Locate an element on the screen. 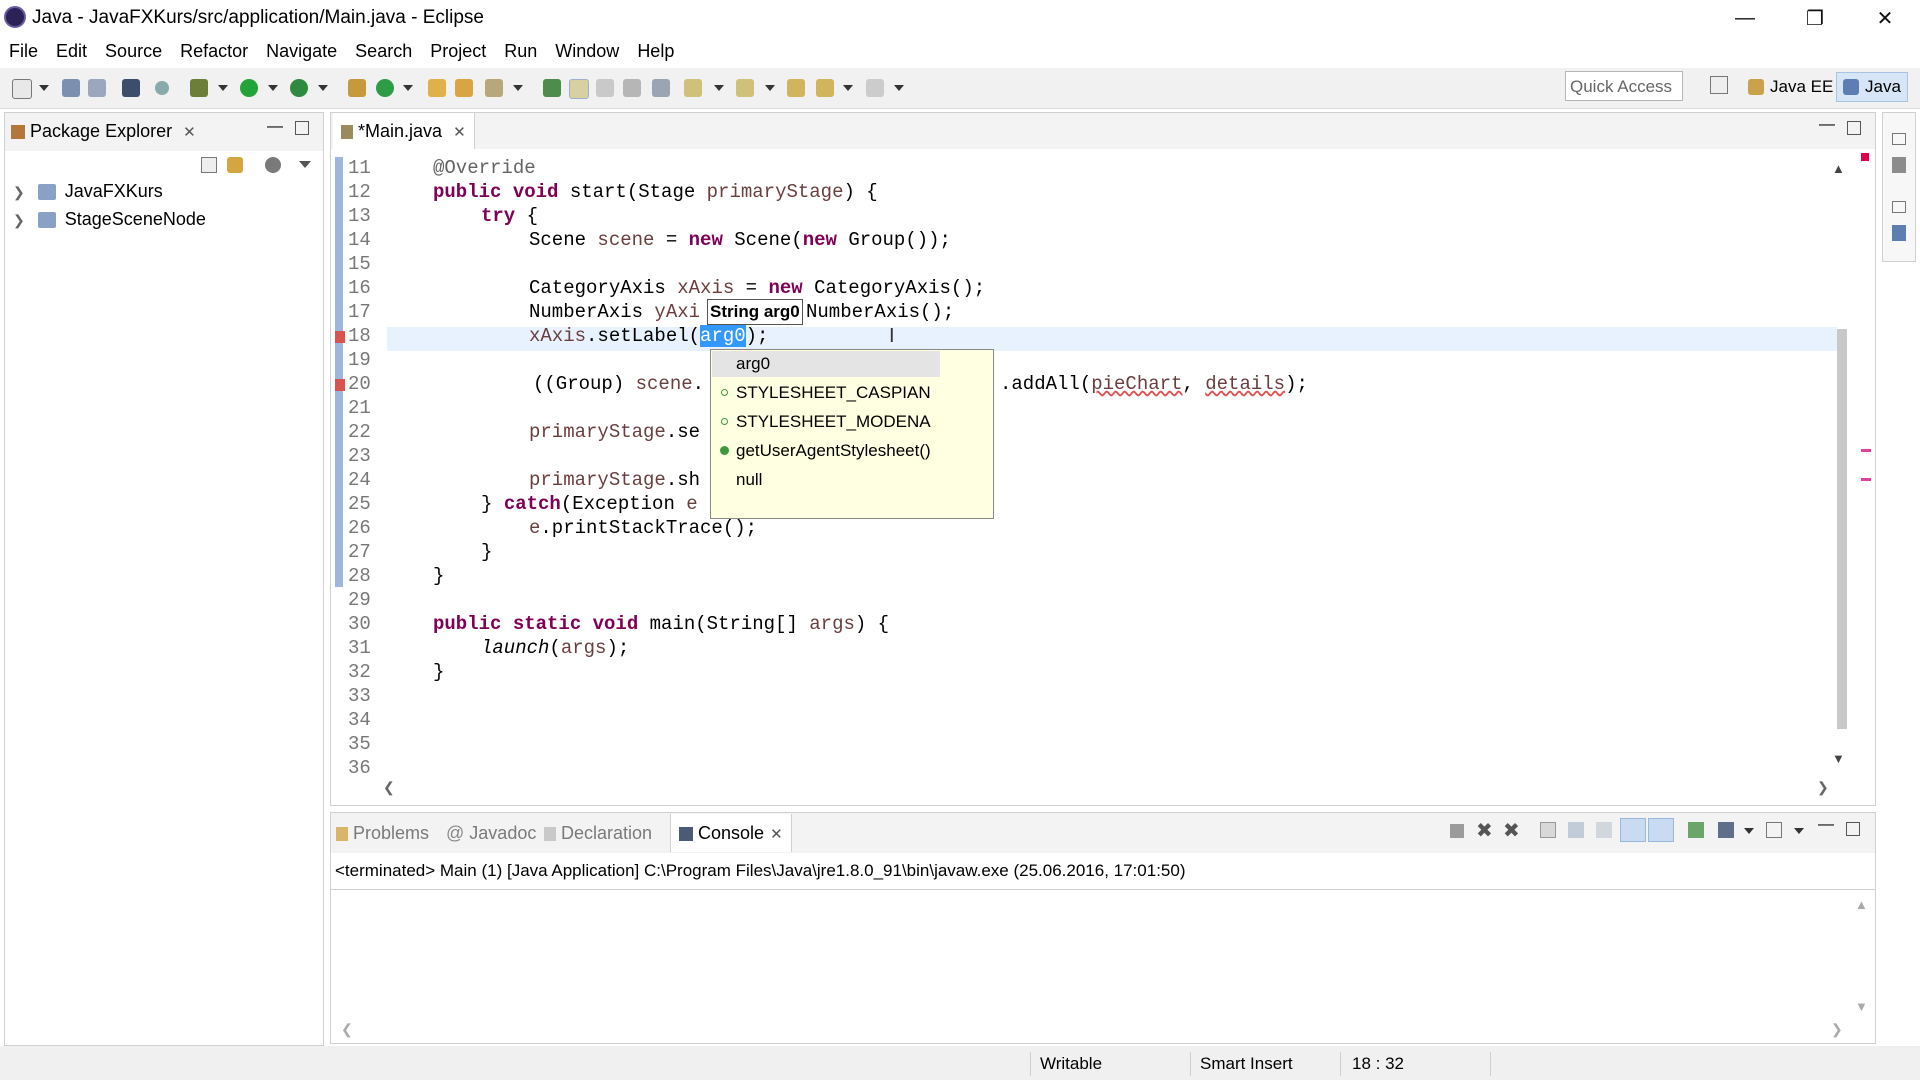  horizontal-scrollbar: ❮ ❯ is located at coordinates (1106, 788).